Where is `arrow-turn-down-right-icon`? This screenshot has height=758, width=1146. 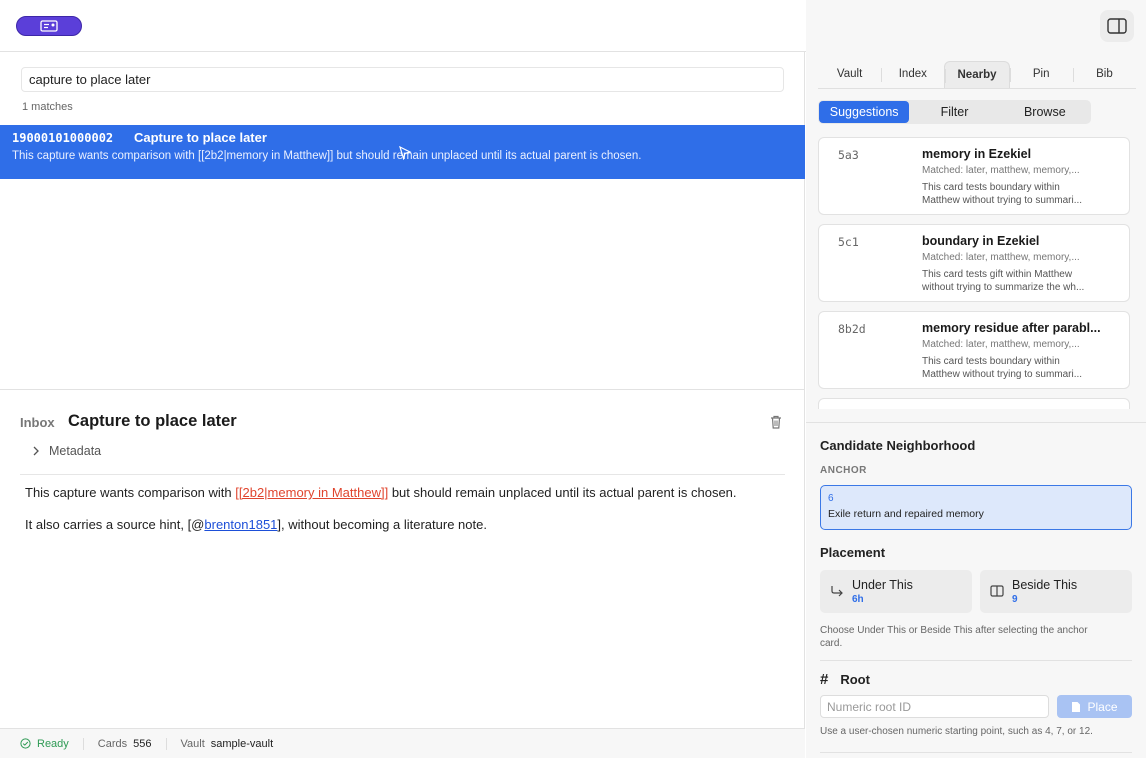
arrow-turn-down-right-icon is located at coordinates (837, 591).